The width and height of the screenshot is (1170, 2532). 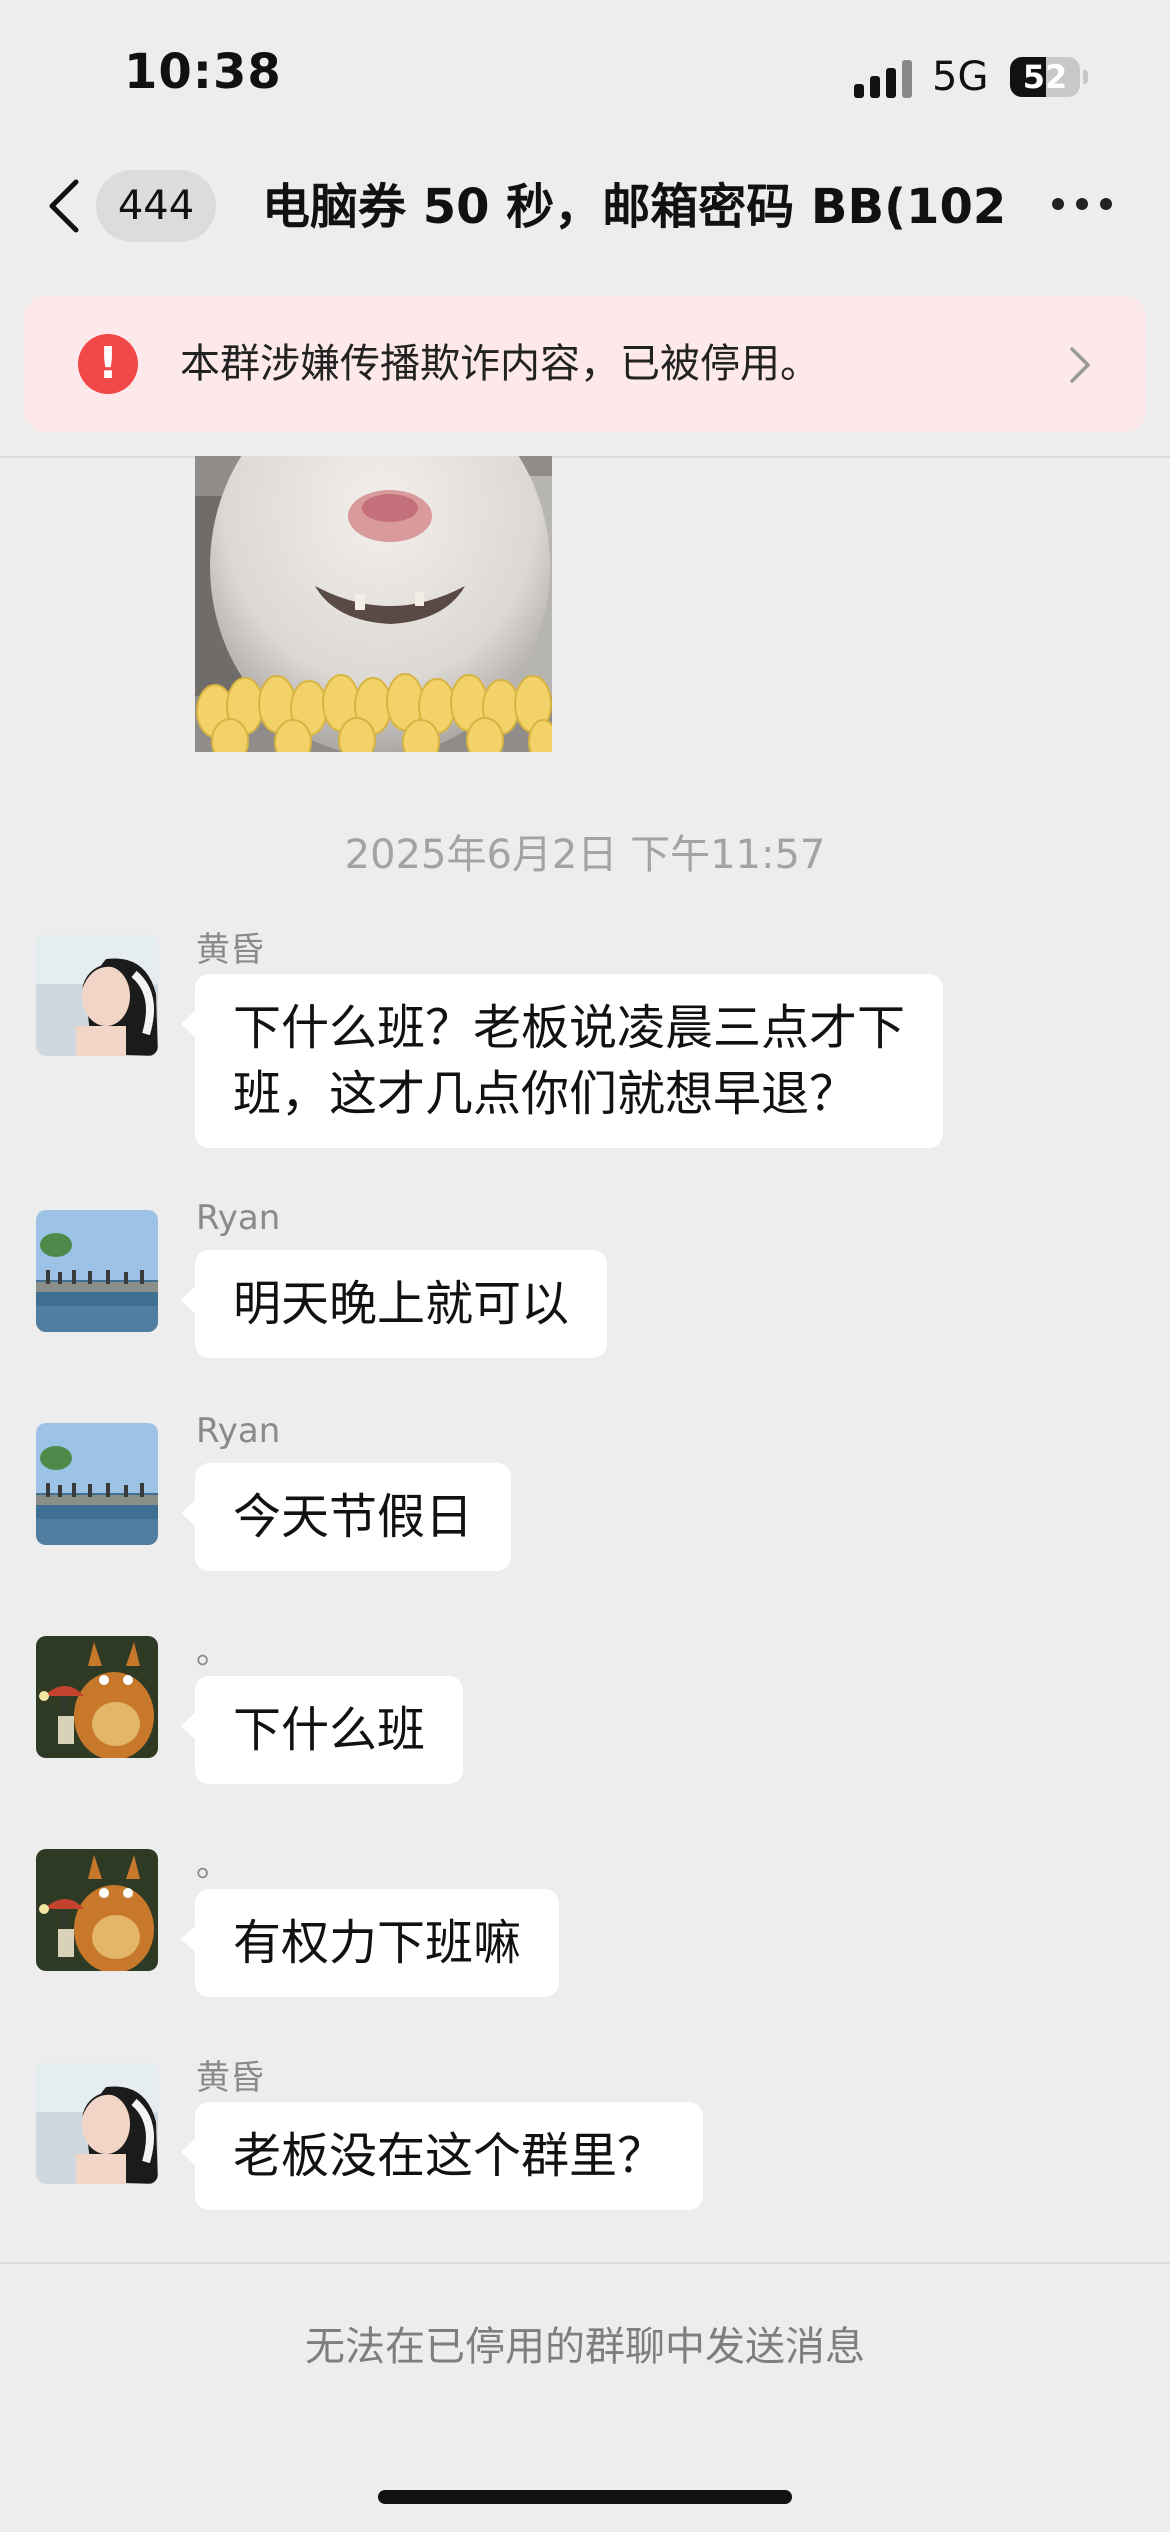 I want to click on unread-count-badge: 444, so click(x=156, y=206).